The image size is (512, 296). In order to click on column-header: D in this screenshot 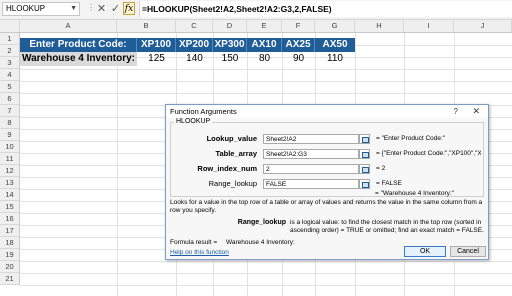, I will do `click(230, 26)`.